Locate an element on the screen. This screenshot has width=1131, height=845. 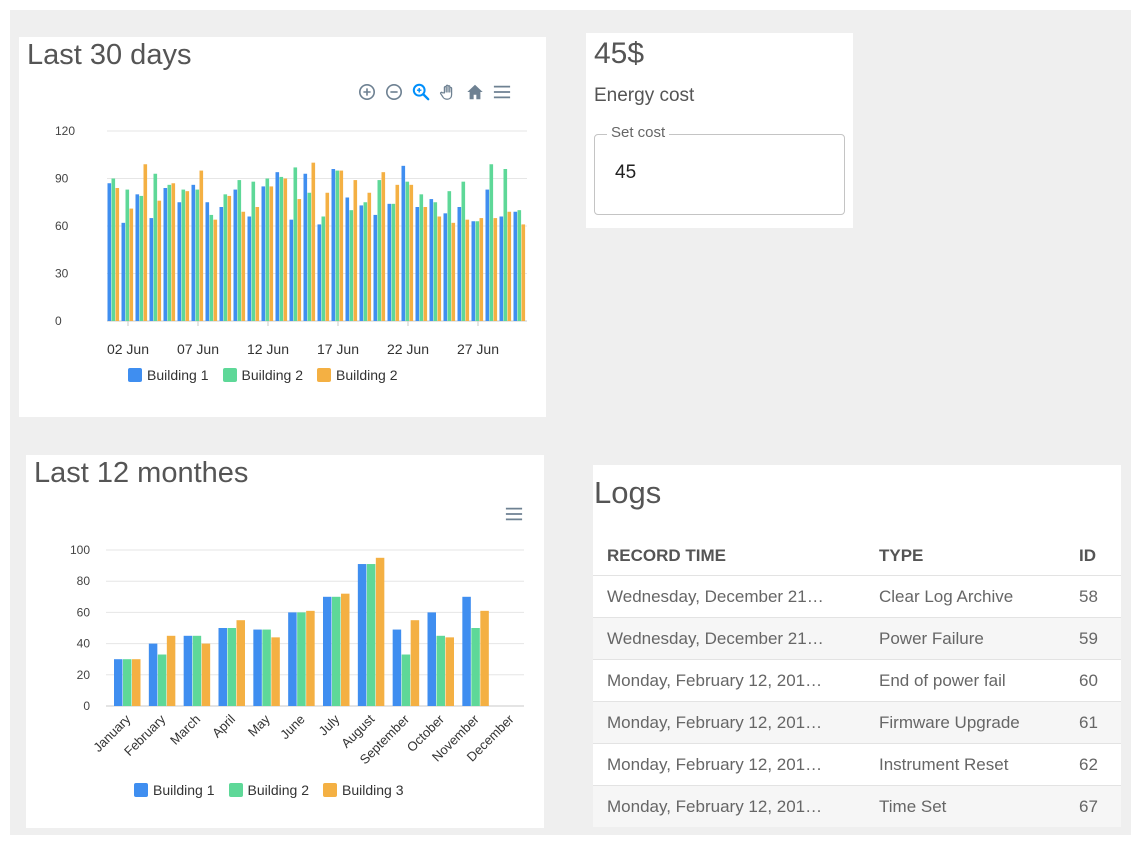
y-tick-label: 80 is located at coordinates (84, 581).